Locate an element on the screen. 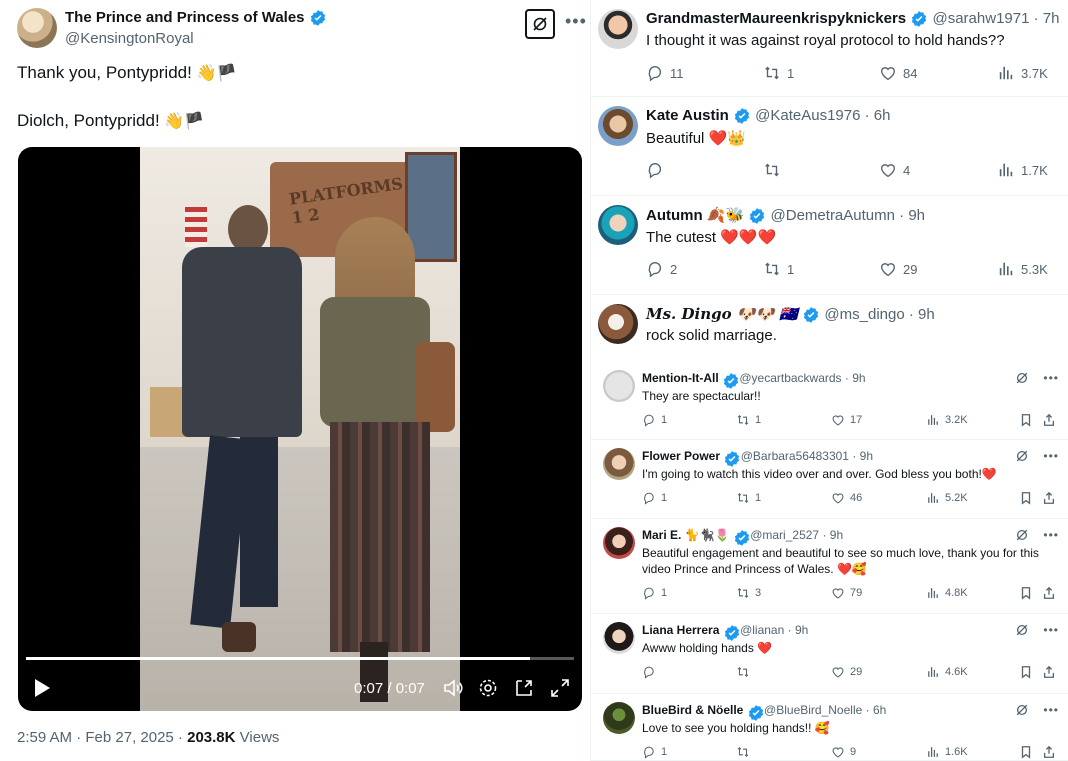 This screenshot has height=761, width=1068. views-button: 4.8K is located at coordinates (947, 593).